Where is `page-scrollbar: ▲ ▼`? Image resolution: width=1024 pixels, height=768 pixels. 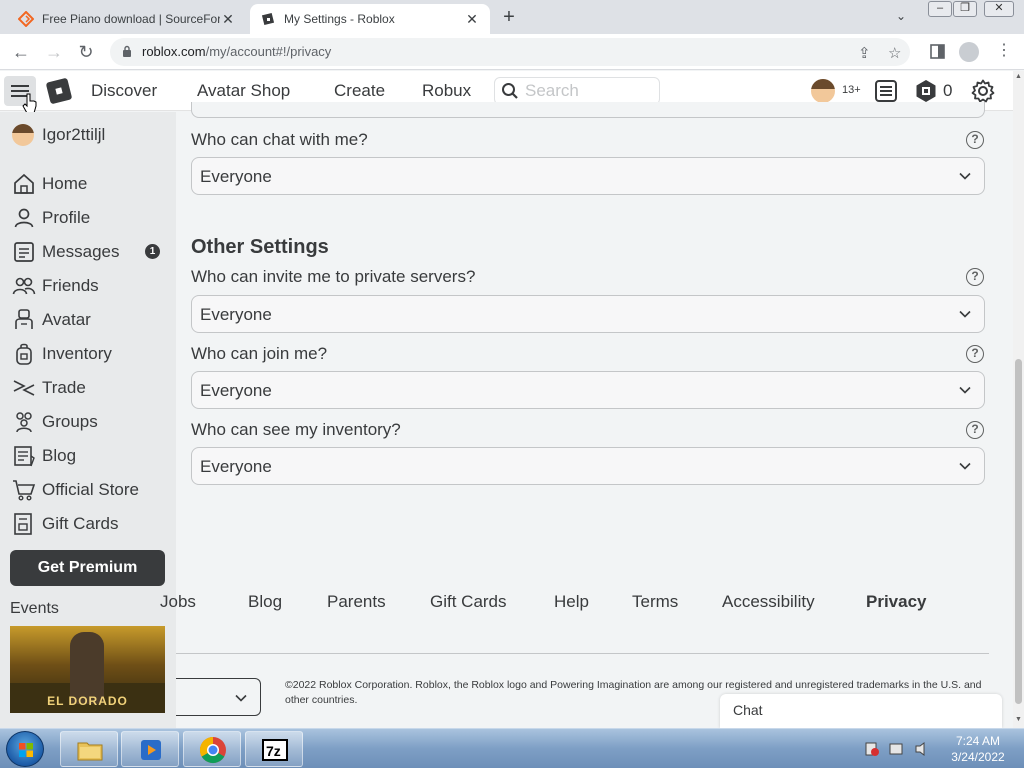 page-scrollbar: ▲ ▼ is located at coordinates (1018, 399).